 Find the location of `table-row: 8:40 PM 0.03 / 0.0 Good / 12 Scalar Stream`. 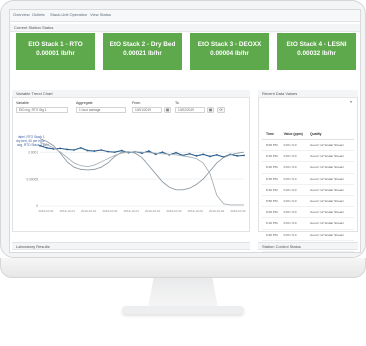

table-row: 8:40 PM 0.03 / 0.0 Good / 12 Scalar Stream is located at coordinates (308, 190).